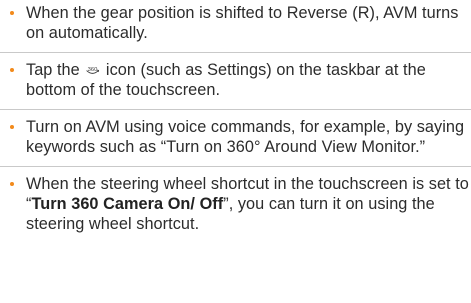  I want to click on shortcut-setting-name: Turn 360 Camera On/ Off, so click(127, 204).